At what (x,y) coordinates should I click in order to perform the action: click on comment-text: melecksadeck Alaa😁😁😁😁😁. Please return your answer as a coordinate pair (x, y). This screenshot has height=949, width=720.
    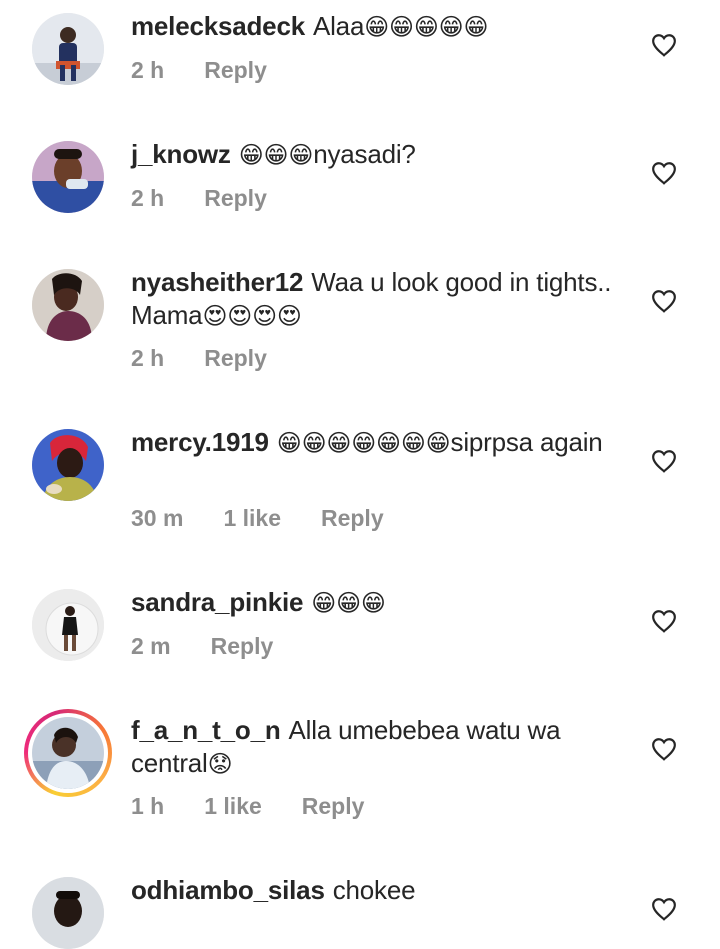
    Looking at the image, I should click on (381, 27).